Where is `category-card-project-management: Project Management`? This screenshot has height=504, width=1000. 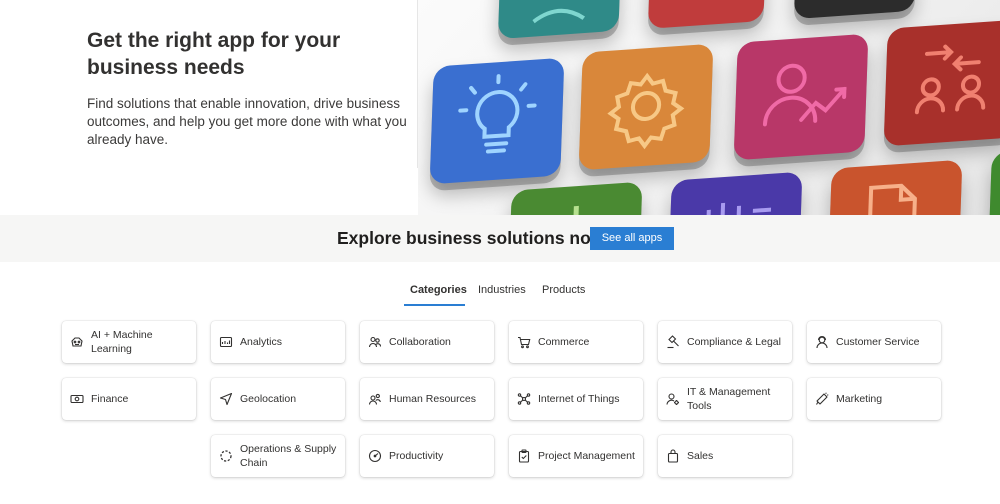 category-card-project-management: Project Management is located at coordinates (576, 456).